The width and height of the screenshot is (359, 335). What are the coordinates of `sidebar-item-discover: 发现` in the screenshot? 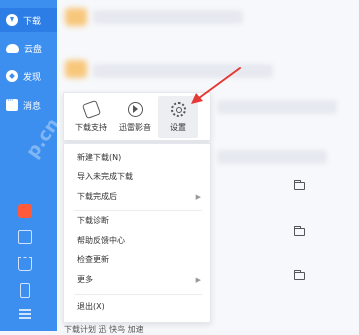 It's located at (28, 76).